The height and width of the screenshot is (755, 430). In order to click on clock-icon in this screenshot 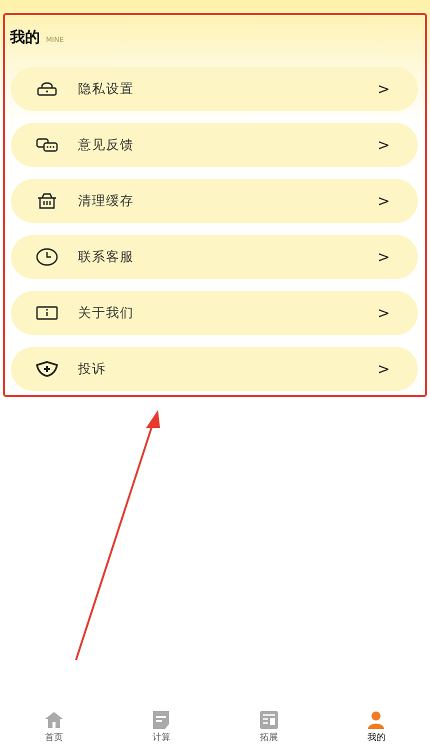, I will do `click(47, 257)`.